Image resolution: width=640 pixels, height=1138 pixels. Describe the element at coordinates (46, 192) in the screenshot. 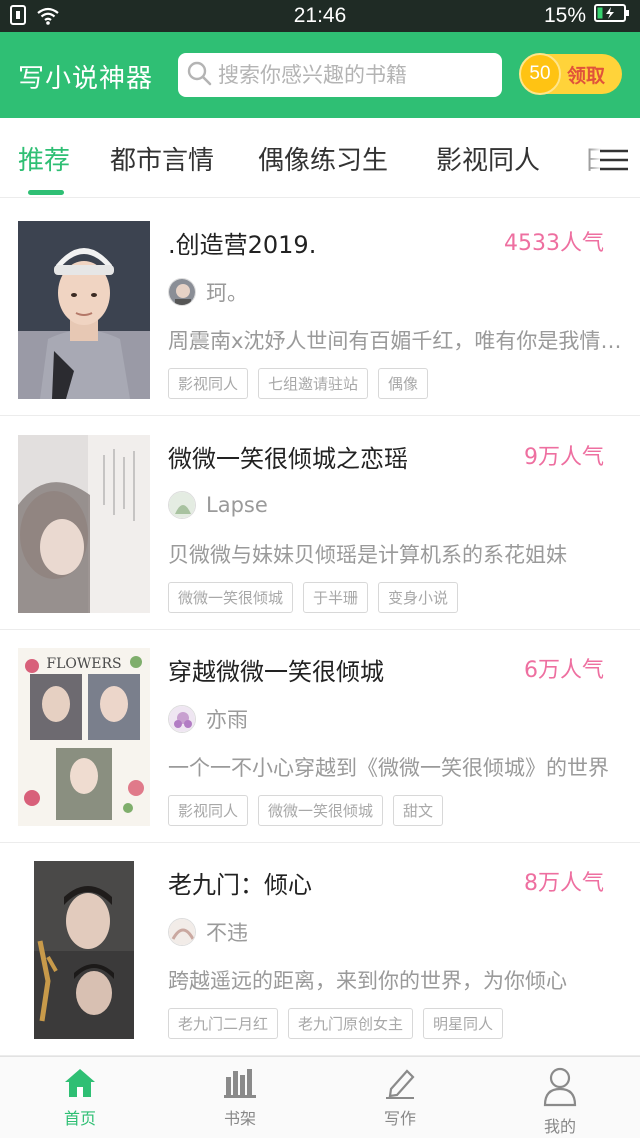

I see `active-tab-indicator` at that location.